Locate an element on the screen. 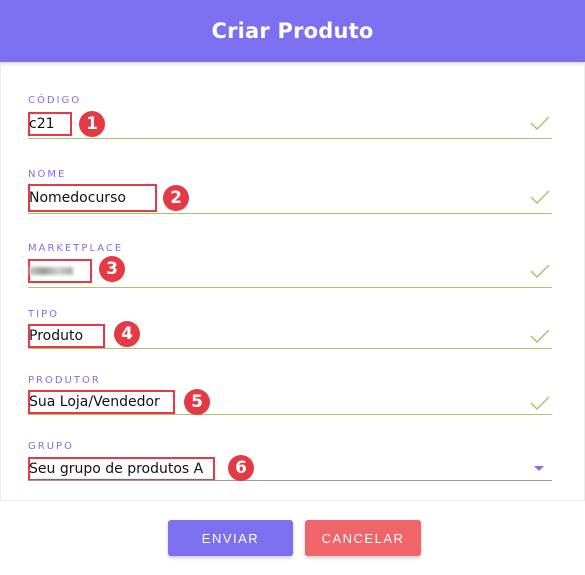 The height and width of the screenshot is (575, 585). annotation-badge-1: 1 is located at coordinates (92, 124).